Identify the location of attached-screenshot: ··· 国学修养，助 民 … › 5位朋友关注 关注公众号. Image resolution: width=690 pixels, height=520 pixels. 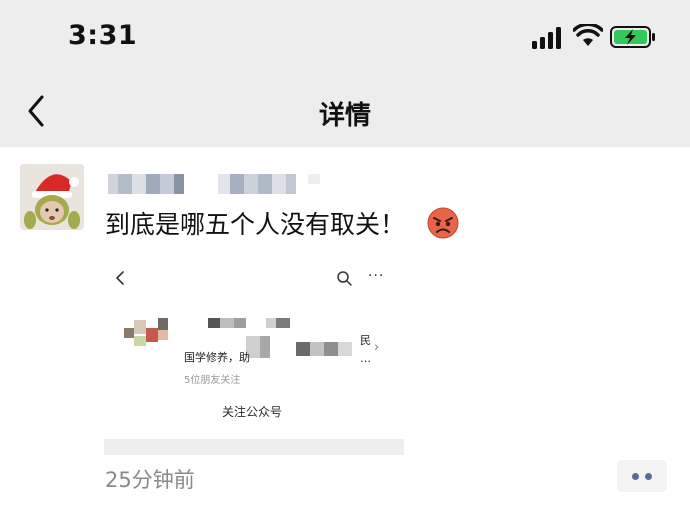
(252, 345).